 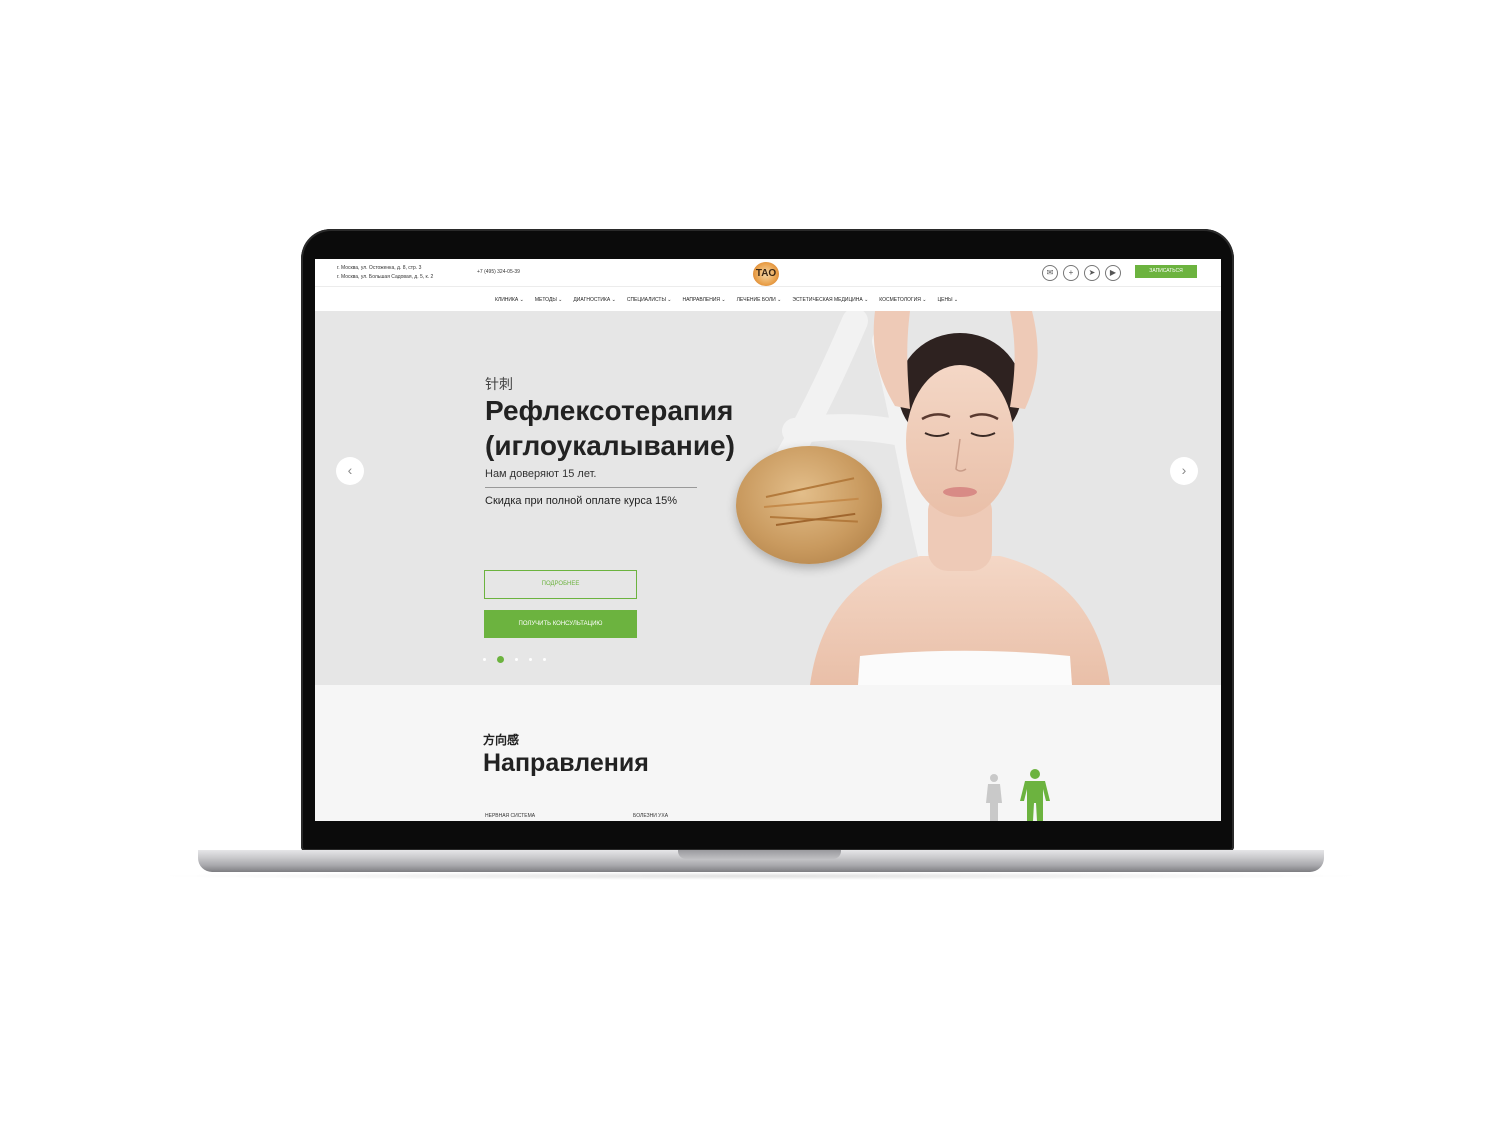 What do you see at coordinates (610, 428) in the screenshot?
I see `hero-title: Рефлексотерапия (иглоукалывание)` at bounding box center [610, 428].